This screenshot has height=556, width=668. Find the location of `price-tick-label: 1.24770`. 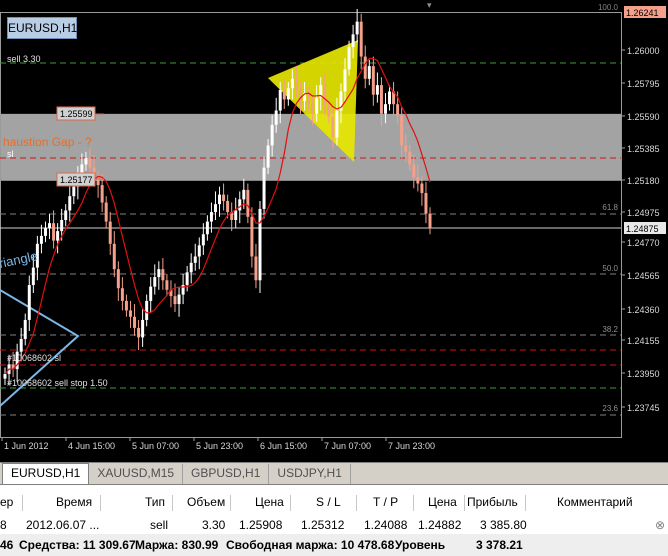

price-tick-label: 1.24770 is located at coordinates (643, 243).